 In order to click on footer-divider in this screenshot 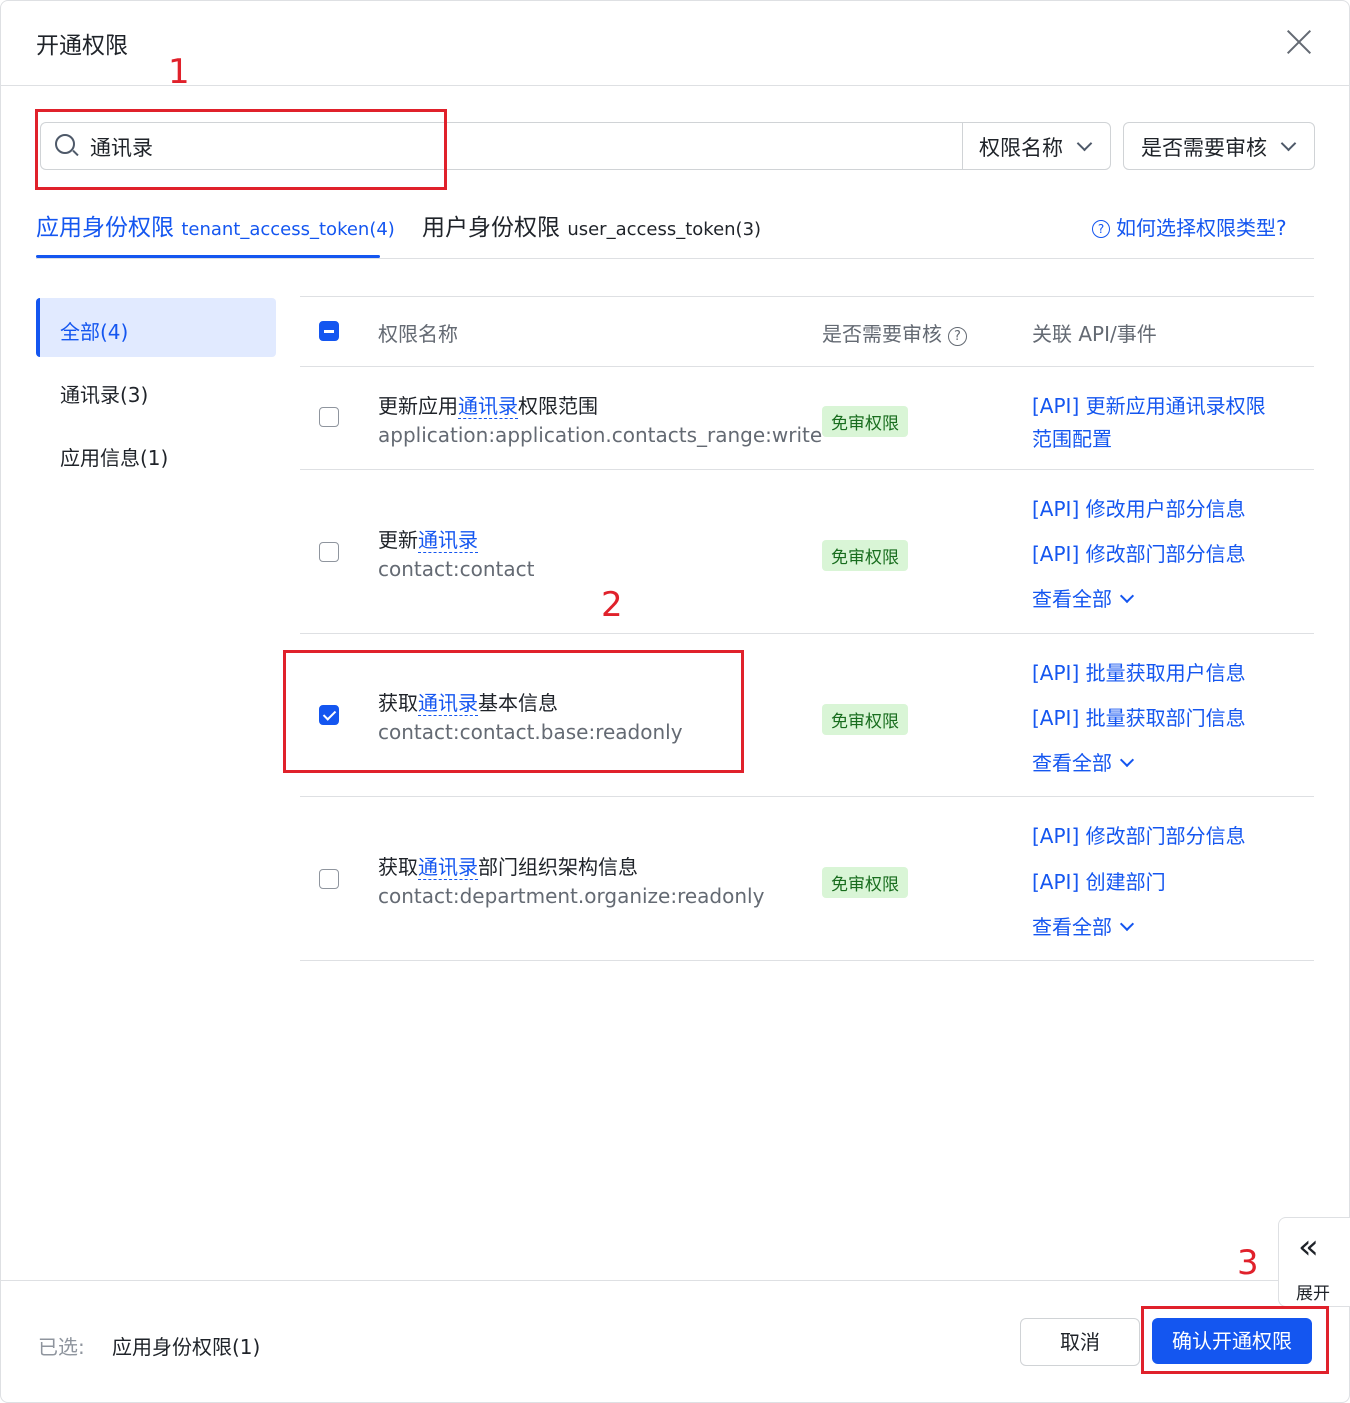, I will do `click(639, 1280)`.